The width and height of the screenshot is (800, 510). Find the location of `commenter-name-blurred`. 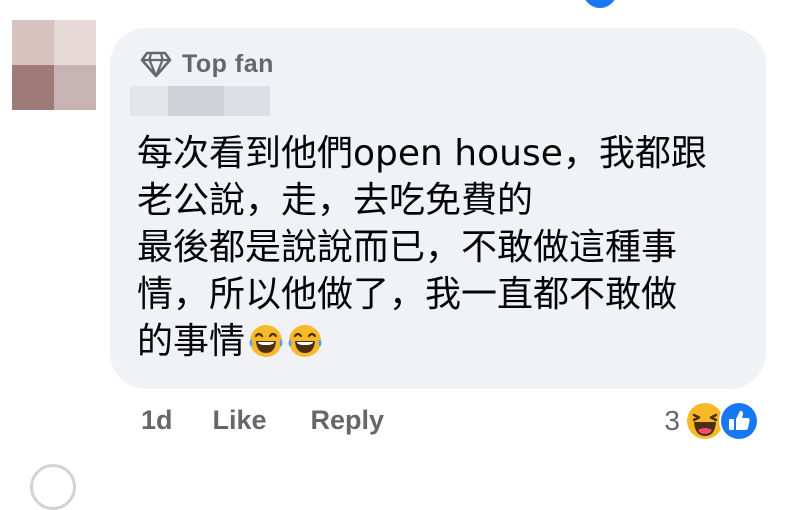

commenter-name-blurred is located at coordinates (200, 101).